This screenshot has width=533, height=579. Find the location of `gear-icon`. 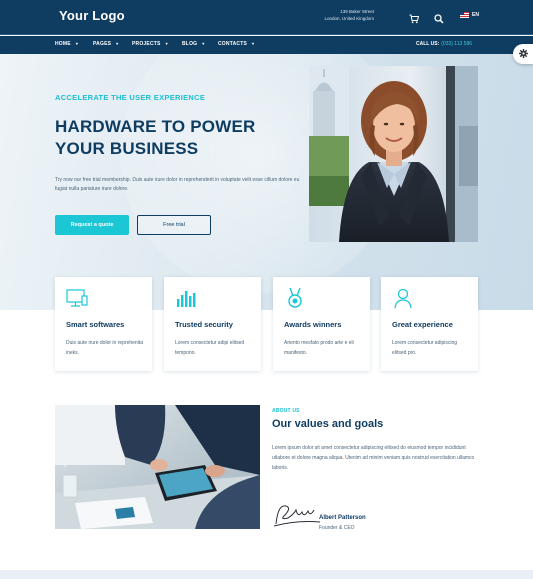

gear-icon is located at coordinates (523, 53).